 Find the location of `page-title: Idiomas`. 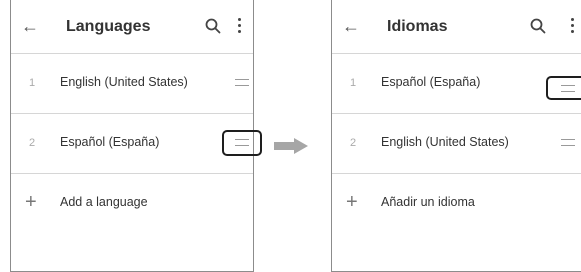

page-title: Idiomas is located at coordinates (417, 26).